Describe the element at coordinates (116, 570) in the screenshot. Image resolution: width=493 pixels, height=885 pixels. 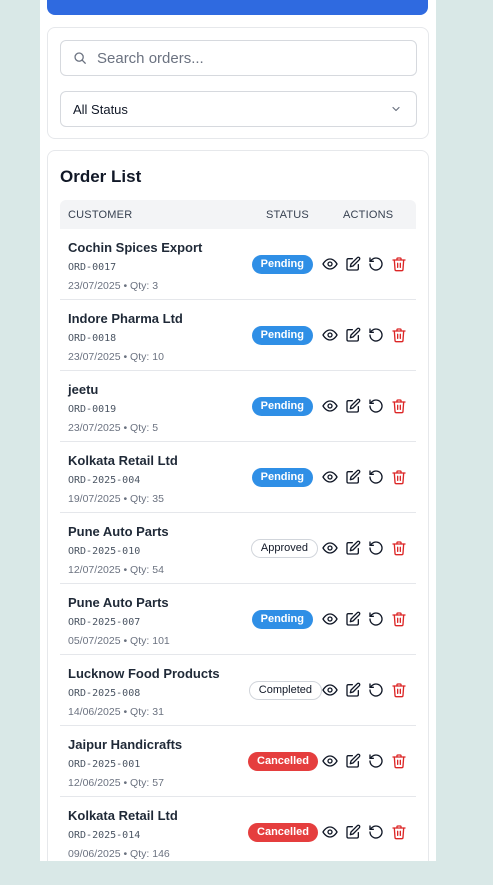
I see `order-date-qty: 12/07/2025 • Qty: 54` at that location.